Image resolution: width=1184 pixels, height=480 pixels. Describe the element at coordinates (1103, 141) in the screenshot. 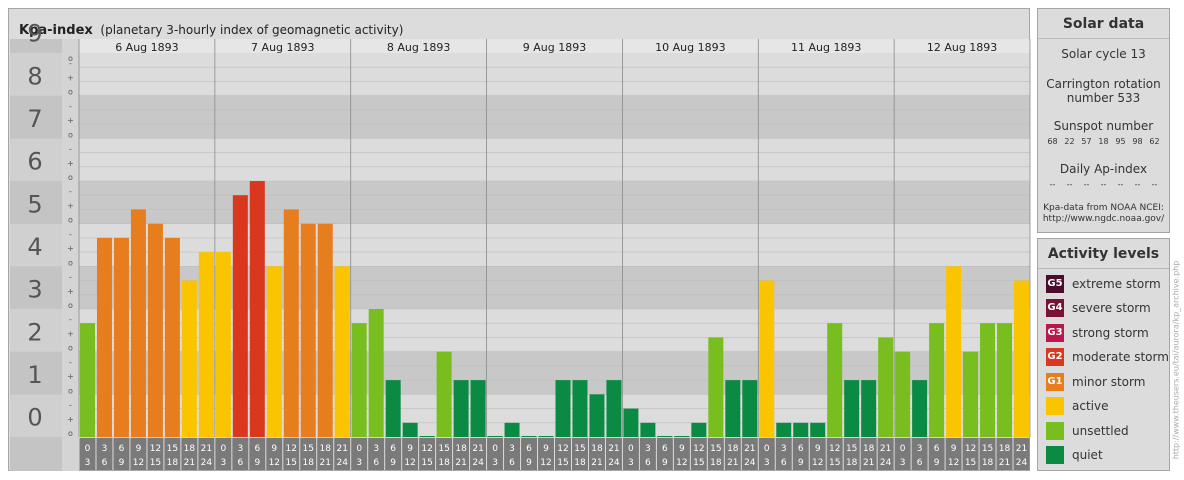

I see `sunspot-values: 68 22 57 18 95 98 62` at that location.